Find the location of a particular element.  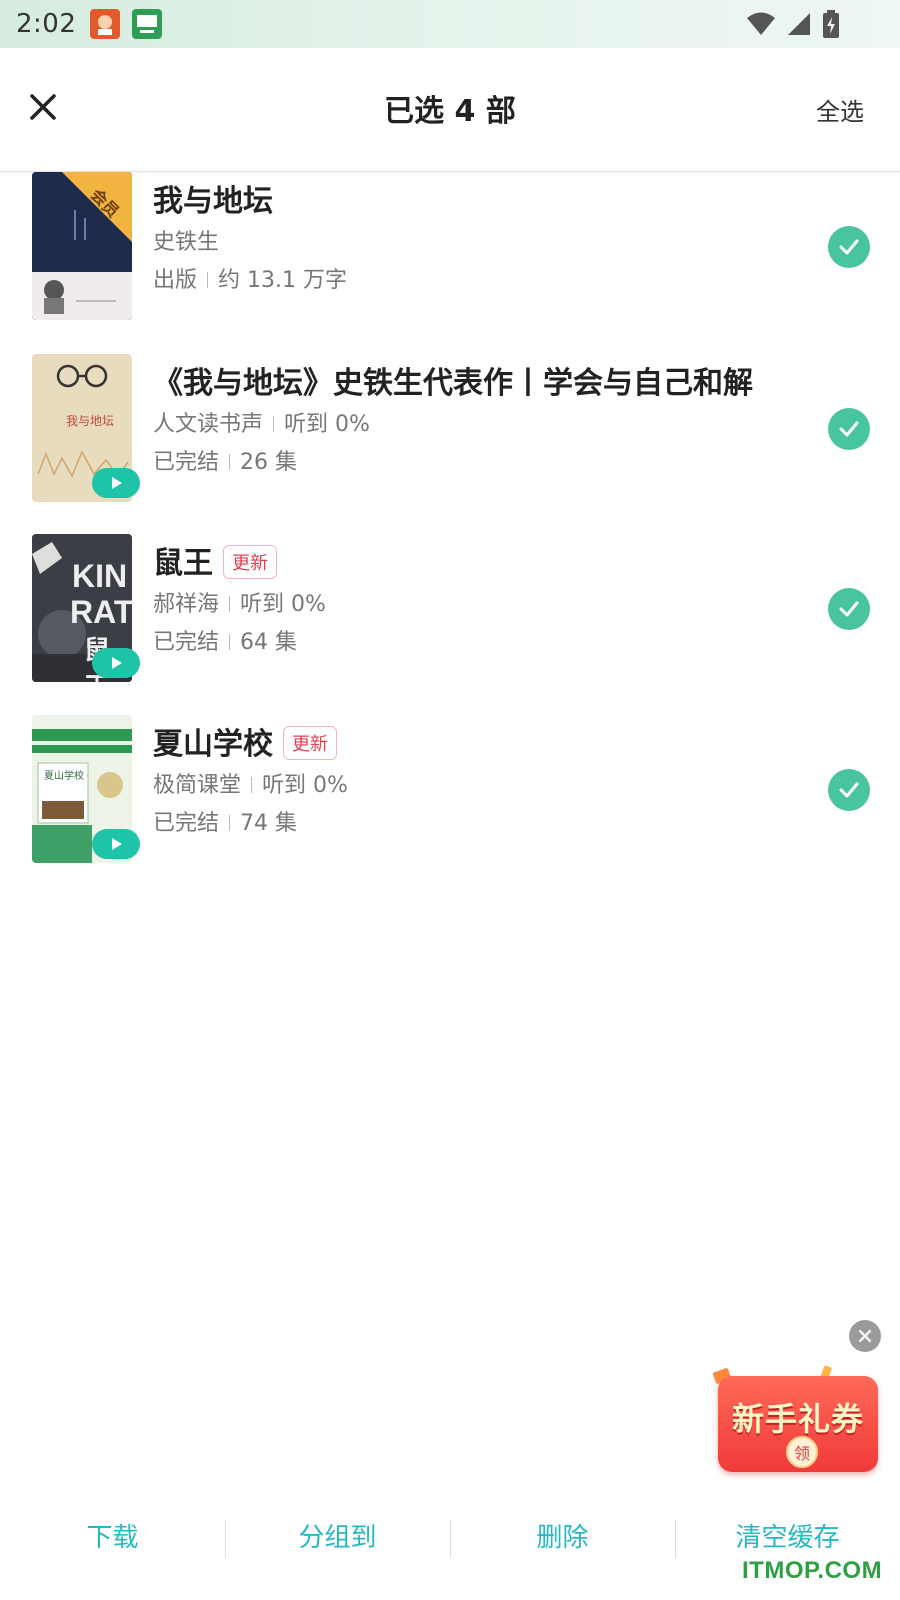

item-info-type: 出版 is located at coordinates (175, 280).